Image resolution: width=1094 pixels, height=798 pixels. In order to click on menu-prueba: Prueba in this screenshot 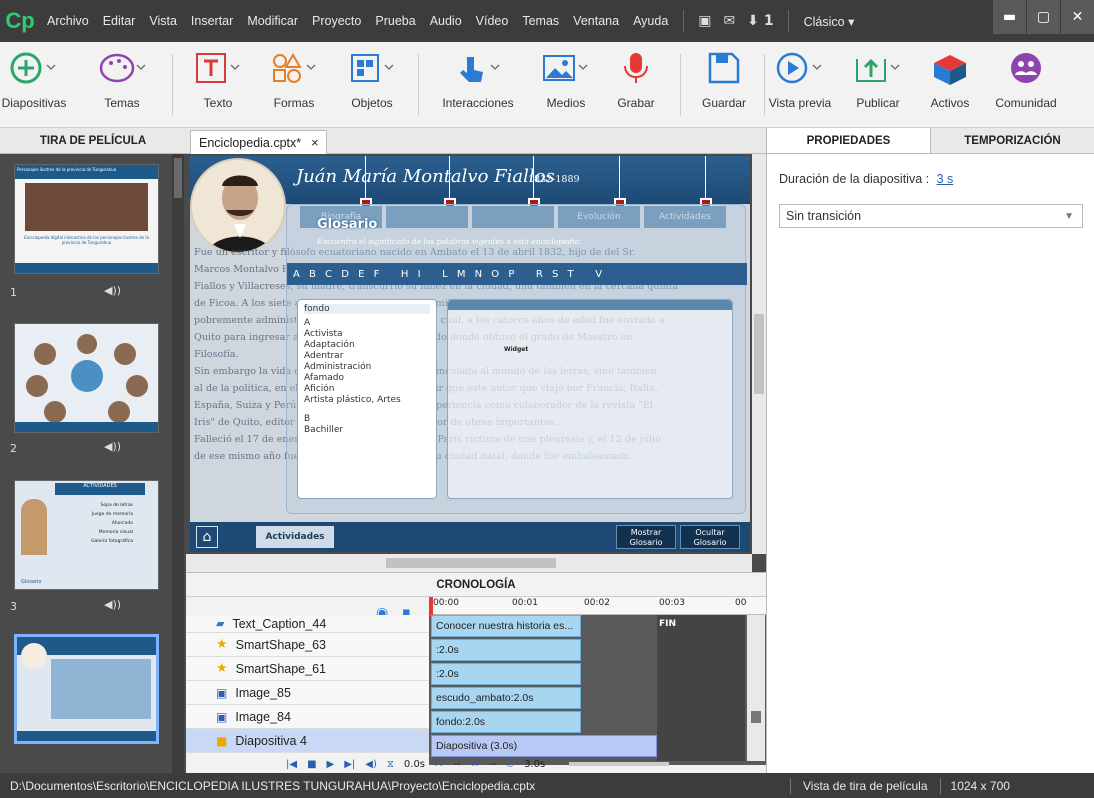, I will do `click(395, 21)`.